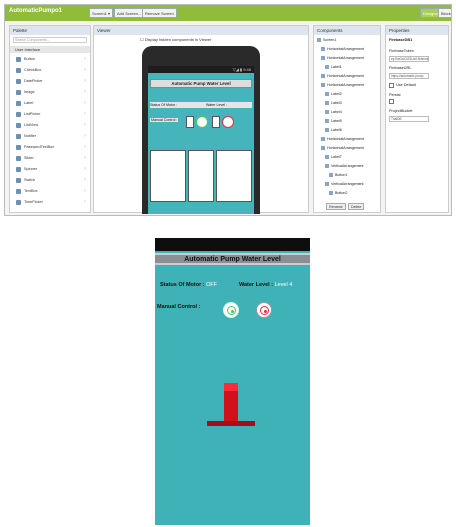 The image size is (456, 527). I want to click on use-default-checkbox, so click(391, 85).